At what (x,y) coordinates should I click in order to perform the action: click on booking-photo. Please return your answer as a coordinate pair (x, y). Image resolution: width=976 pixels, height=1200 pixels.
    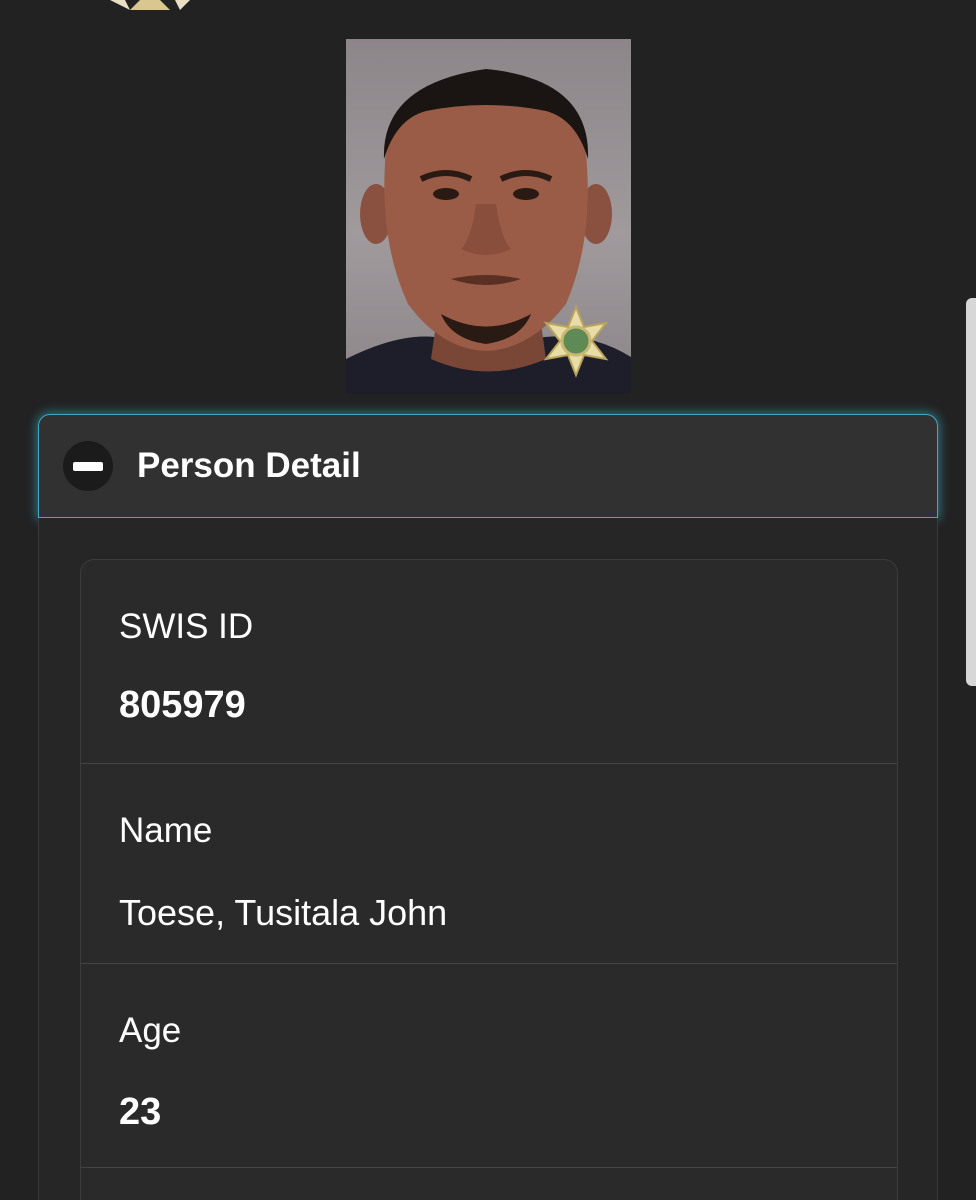
    Looking at the image, I should click on (488, 216).